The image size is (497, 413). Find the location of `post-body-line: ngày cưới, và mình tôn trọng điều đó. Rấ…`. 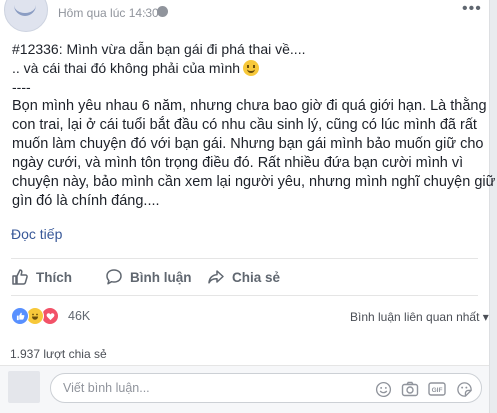

post-body-line: ngày cưới, và mình tôn trọng điều đó. Rấ… is located at coordinates (238, 163).